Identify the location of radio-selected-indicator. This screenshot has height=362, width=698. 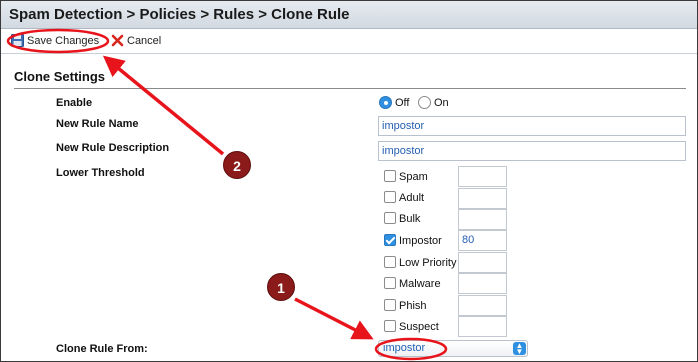
(385, 102).